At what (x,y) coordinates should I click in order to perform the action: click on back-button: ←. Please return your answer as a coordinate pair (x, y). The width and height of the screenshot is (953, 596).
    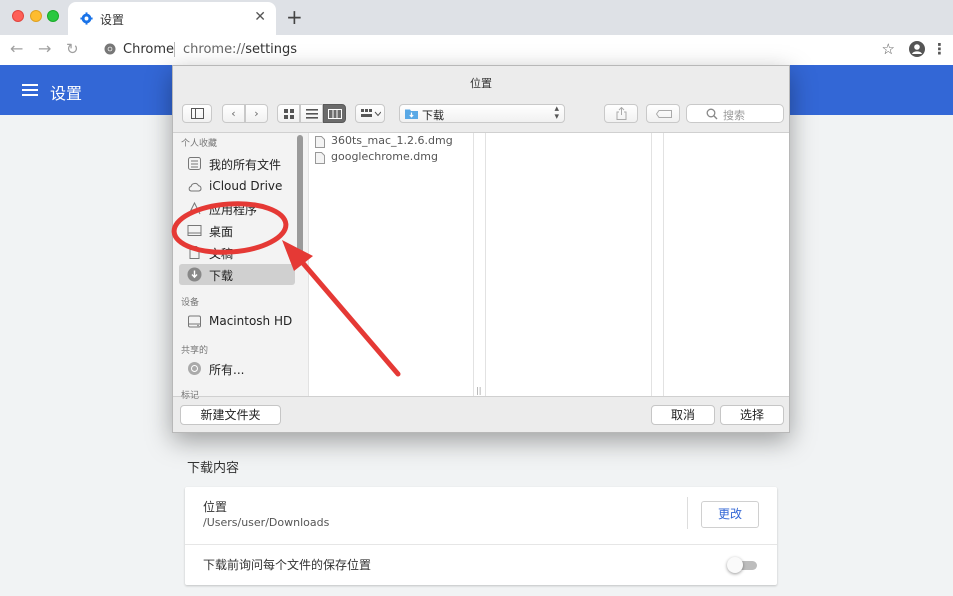
    Looking at the image, I should click on (16, 49).